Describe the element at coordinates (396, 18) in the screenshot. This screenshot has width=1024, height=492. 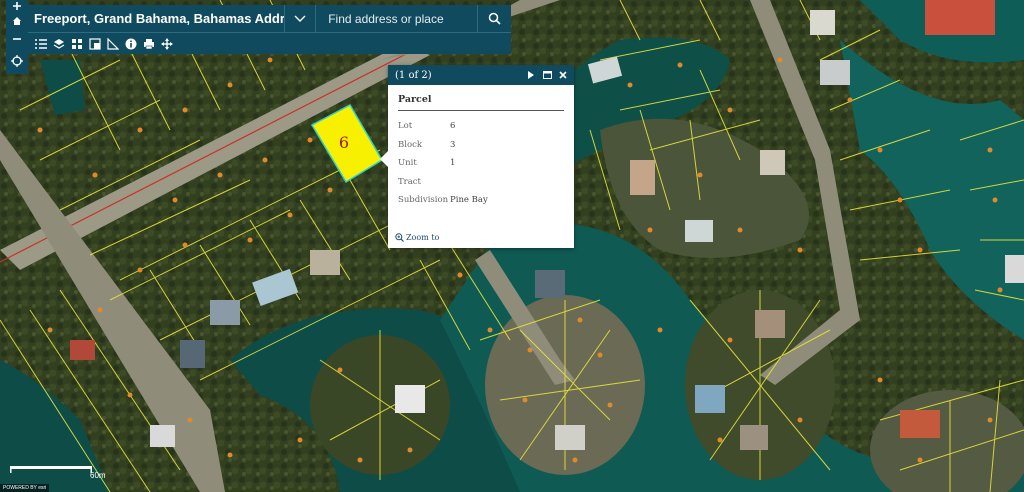
I see `search-input` at that location.